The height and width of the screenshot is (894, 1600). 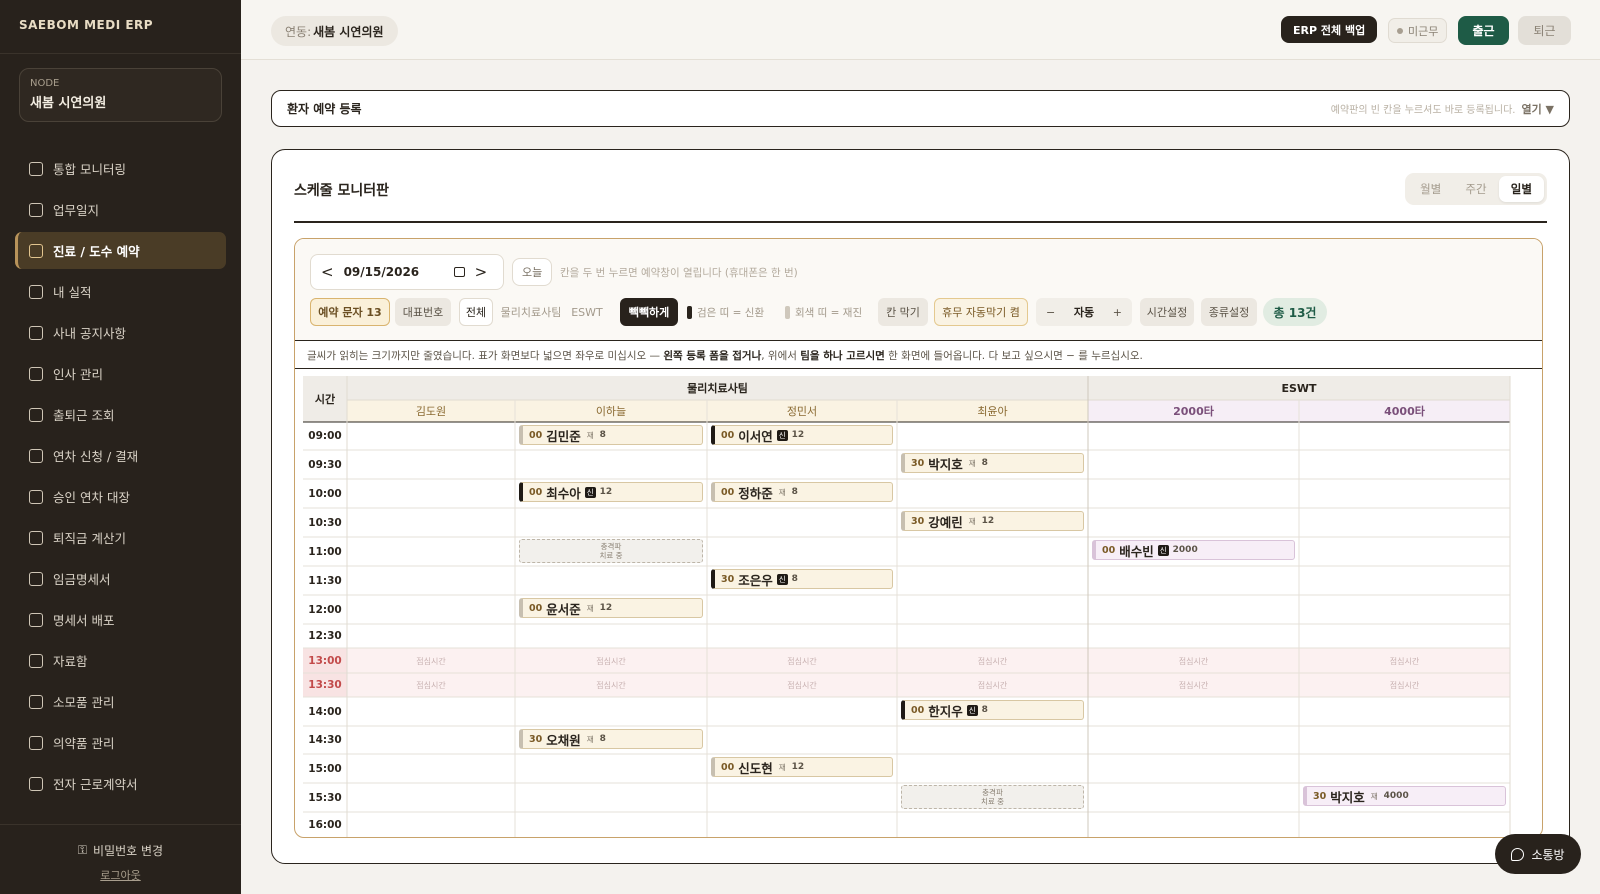 What do you see at coordinates (350, 312) in the screenshot?
I see `sms-count-chip: 예약 문자 13` at bounding box center [350, 312].